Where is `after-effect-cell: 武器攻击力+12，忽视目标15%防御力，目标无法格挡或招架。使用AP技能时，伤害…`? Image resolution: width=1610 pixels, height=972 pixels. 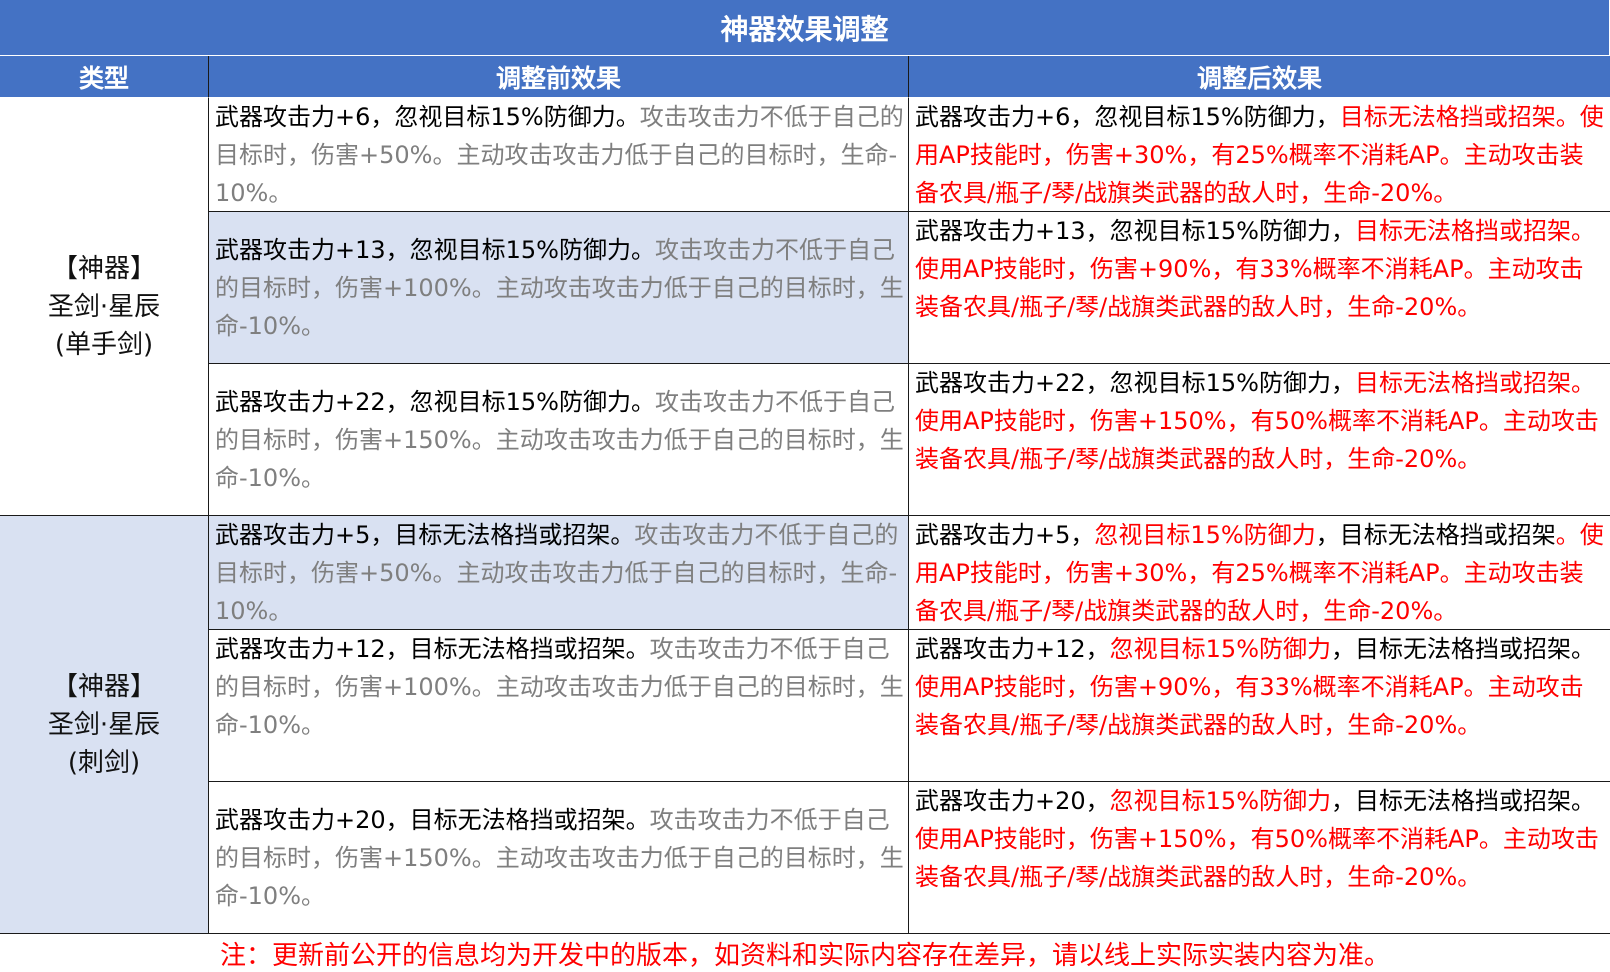
after-effect-cell: 武器攻击力+12，忽视目标15%防御力，目标无法格挡或招架。使用AP技能时，伤害… is located at coordinates (1259, 706).